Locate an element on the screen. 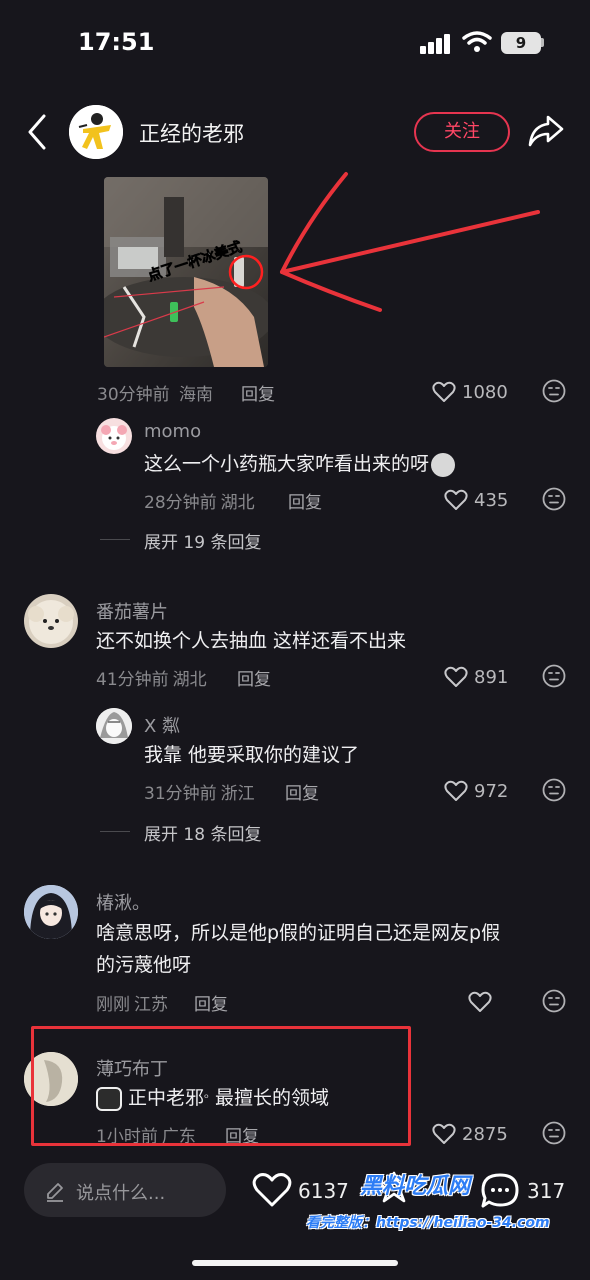 The image size is (590, 1280). post-like-count: 6137 is located at coordinates (323, 1191).